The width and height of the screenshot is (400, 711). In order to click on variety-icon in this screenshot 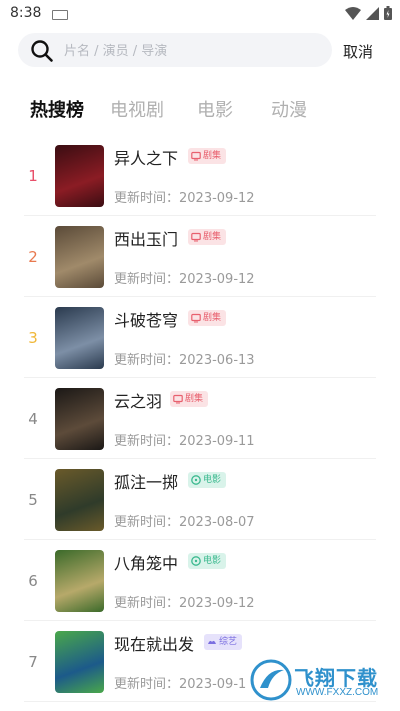, I will do `click(212, 642)`.